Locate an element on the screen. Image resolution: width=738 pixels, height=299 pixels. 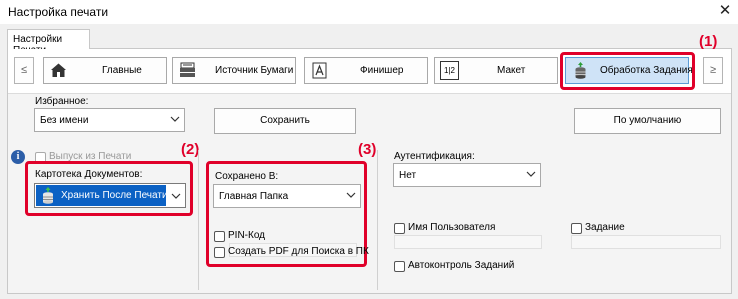
nav-paper-source-label: Источник Бумаги is located at coordinates (254, 70).